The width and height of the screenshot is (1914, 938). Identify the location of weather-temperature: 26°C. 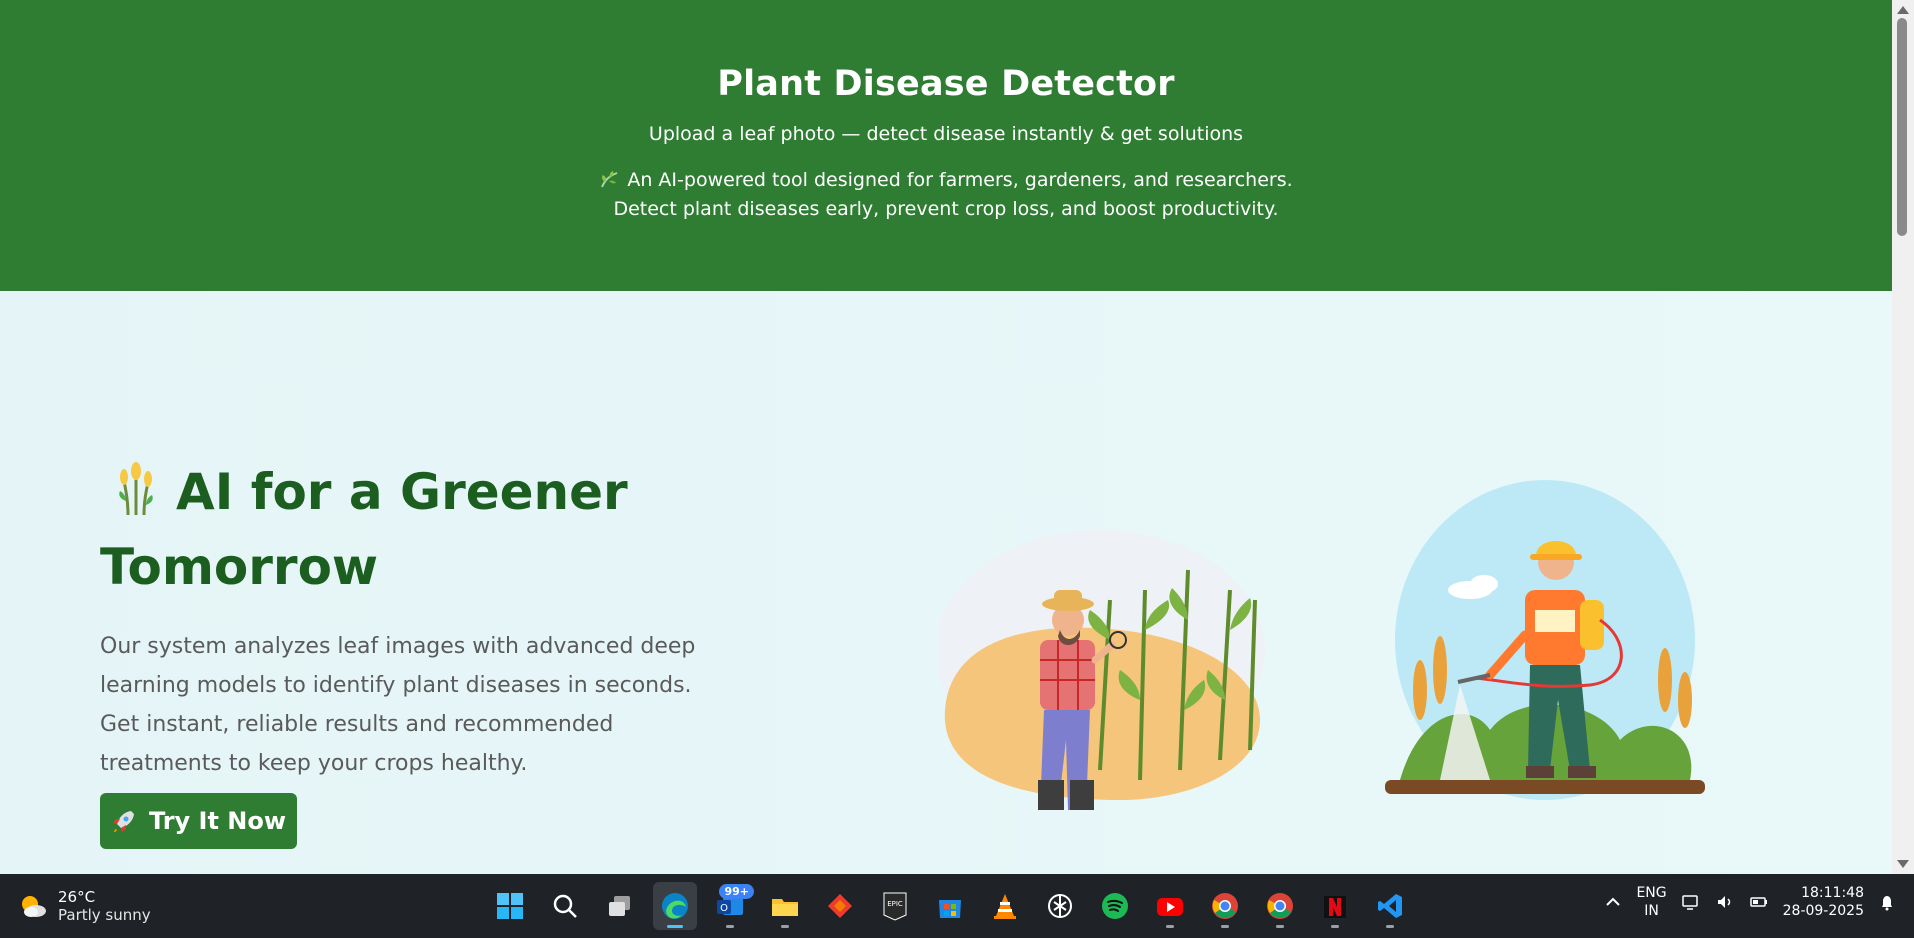
(77, 897).